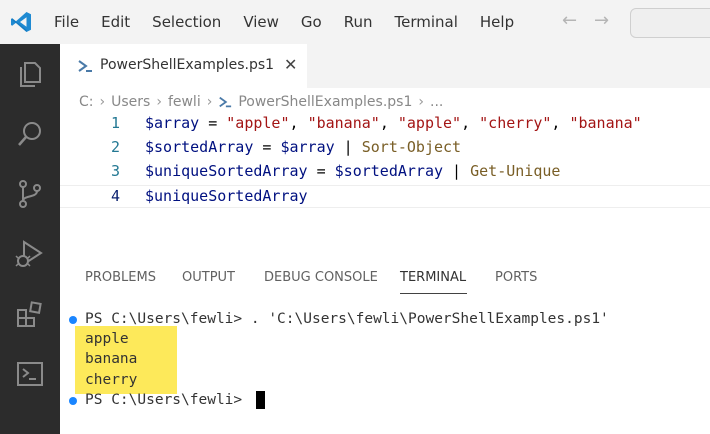 The width and height of the screenshot is (710, 434). Describe the element at coordinates (115, 147) in the screenshot. I see `line-number: 2` at that location.